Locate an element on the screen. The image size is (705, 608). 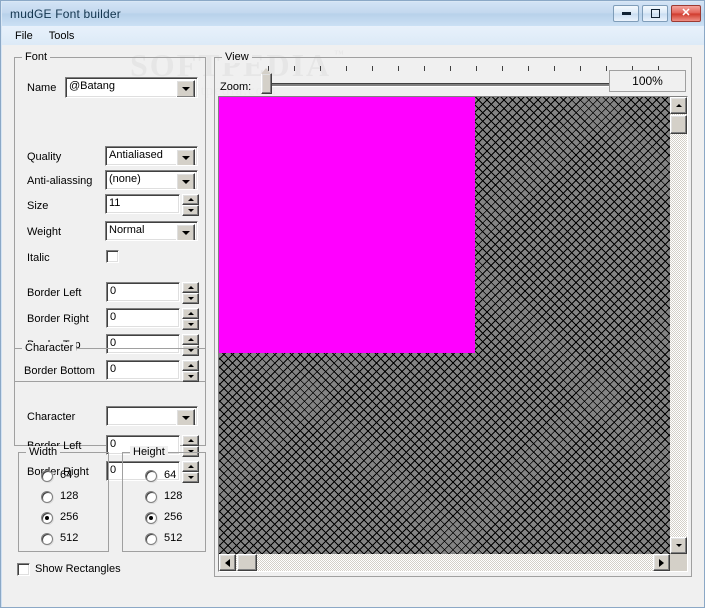
font-name-value: @Batang is located at coordinates (92, 86).